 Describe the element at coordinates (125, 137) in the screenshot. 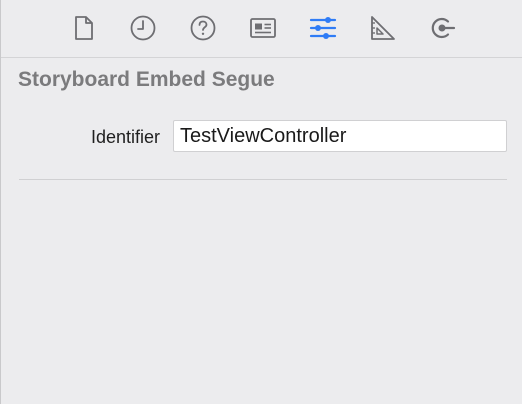

I see `identifier-label: Identifier` at that location.